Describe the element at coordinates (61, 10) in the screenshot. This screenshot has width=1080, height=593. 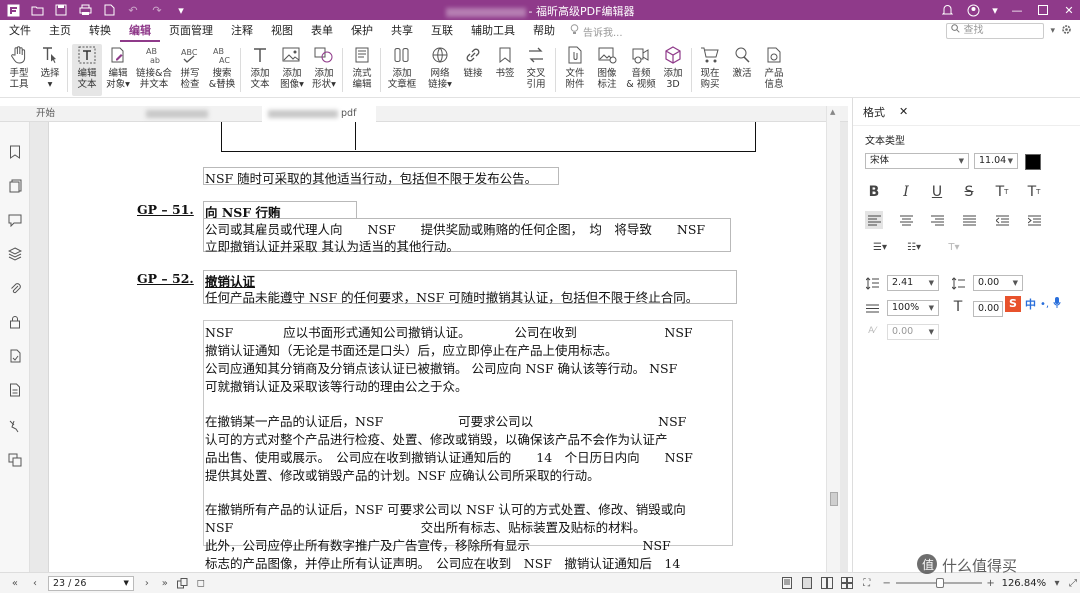
I see `save-icon` at that location.